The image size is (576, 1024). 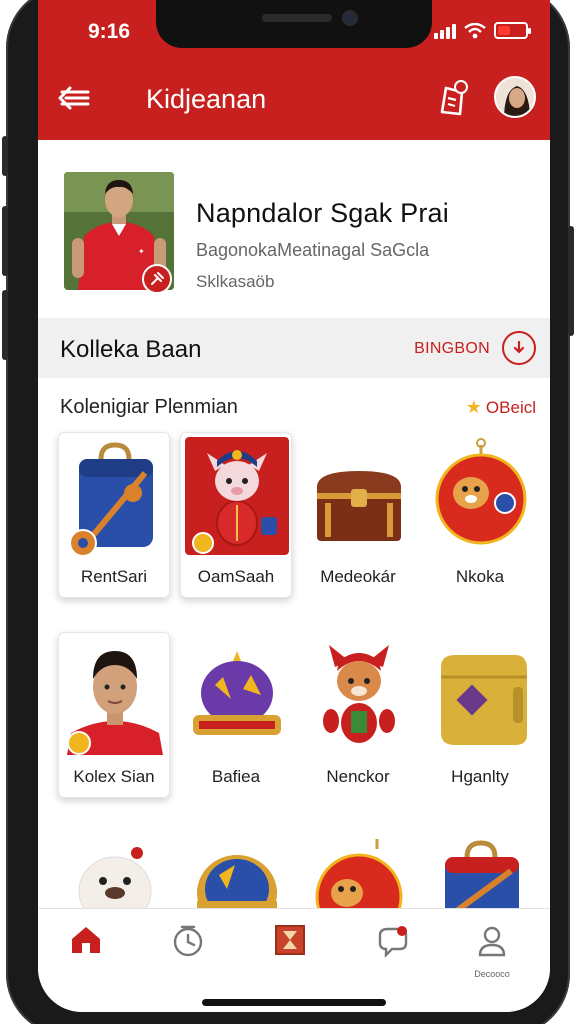 I want to click on bottom-navigation: Decooco, so click(x=294, y=960).